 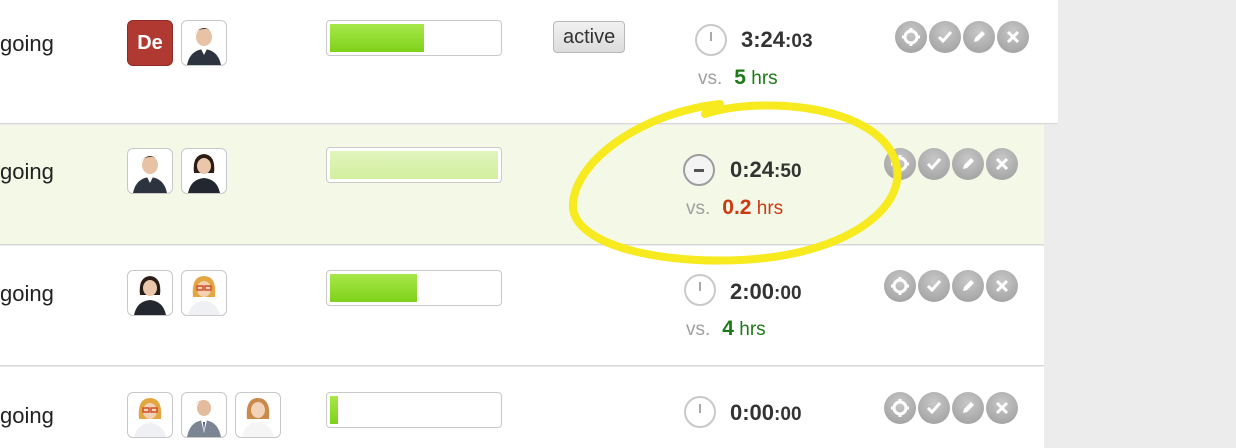 I want to click on status-badge: active, so click(x=589, y=37).